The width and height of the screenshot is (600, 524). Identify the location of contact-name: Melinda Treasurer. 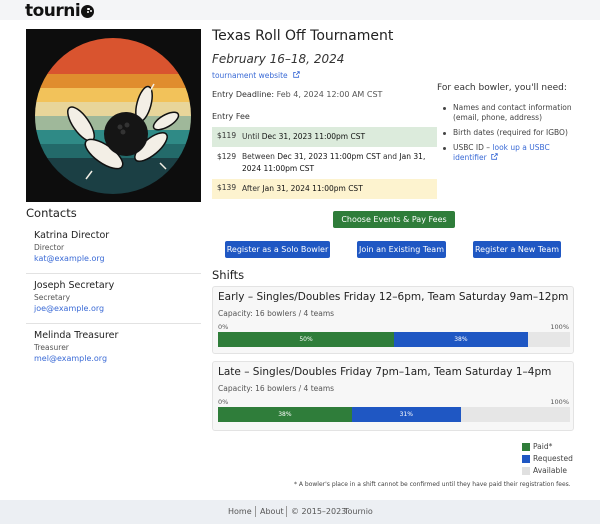
(76, 335).